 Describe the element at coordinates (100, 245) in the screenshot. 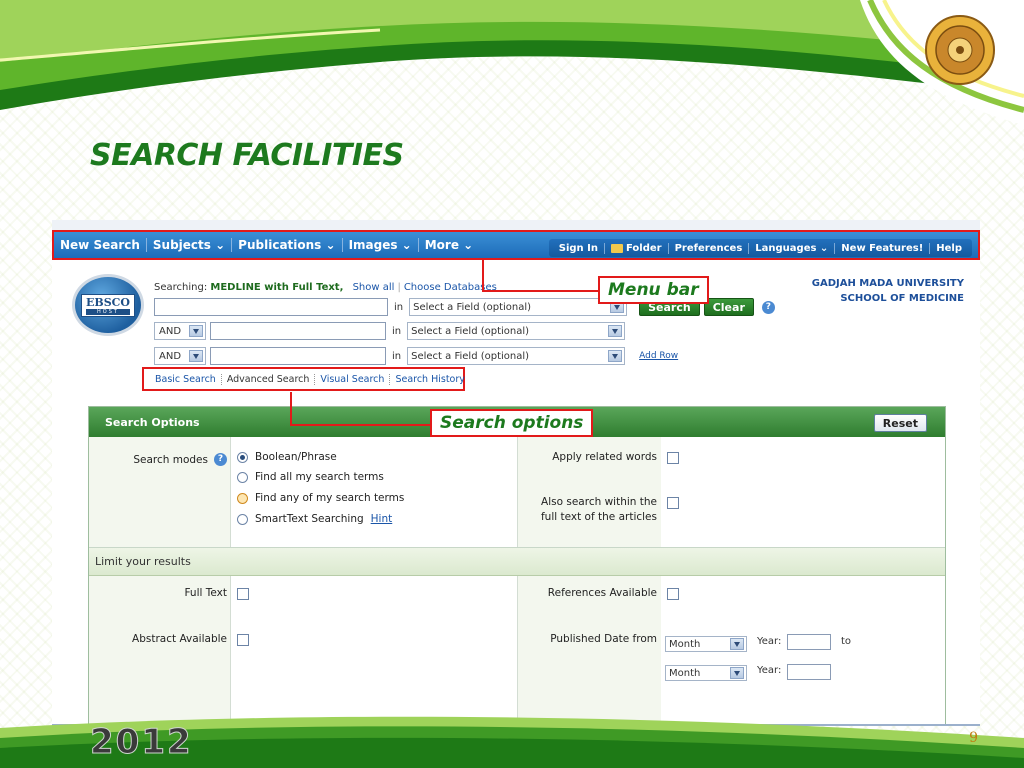

I see `menu-new-search: New Search` at that location.